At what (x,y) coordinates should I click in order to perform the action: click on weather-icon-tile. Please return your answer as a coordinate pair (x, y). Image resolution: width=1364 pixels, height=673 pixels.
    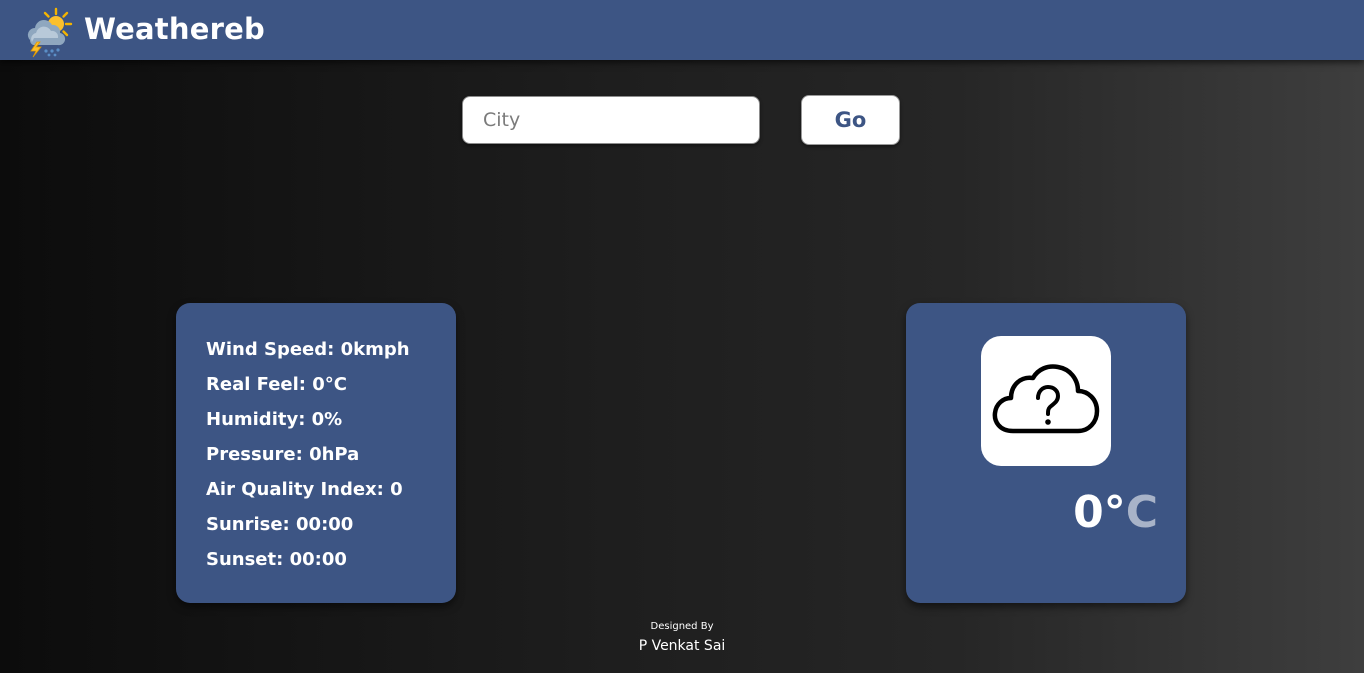
    Looking at the image, I should click on (1046, 401).